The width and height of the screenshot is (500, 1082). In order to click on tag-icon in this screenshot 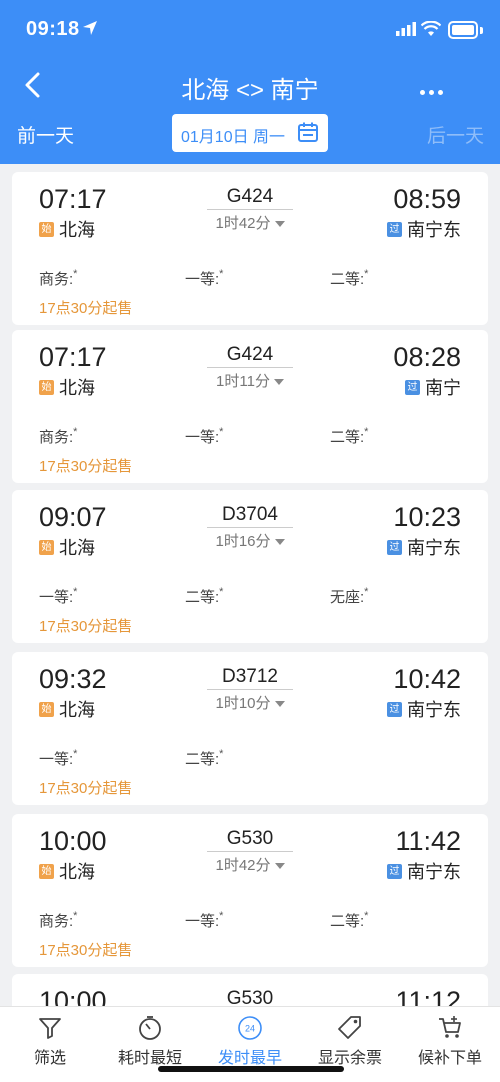, I will do `click(349, 1027)`.